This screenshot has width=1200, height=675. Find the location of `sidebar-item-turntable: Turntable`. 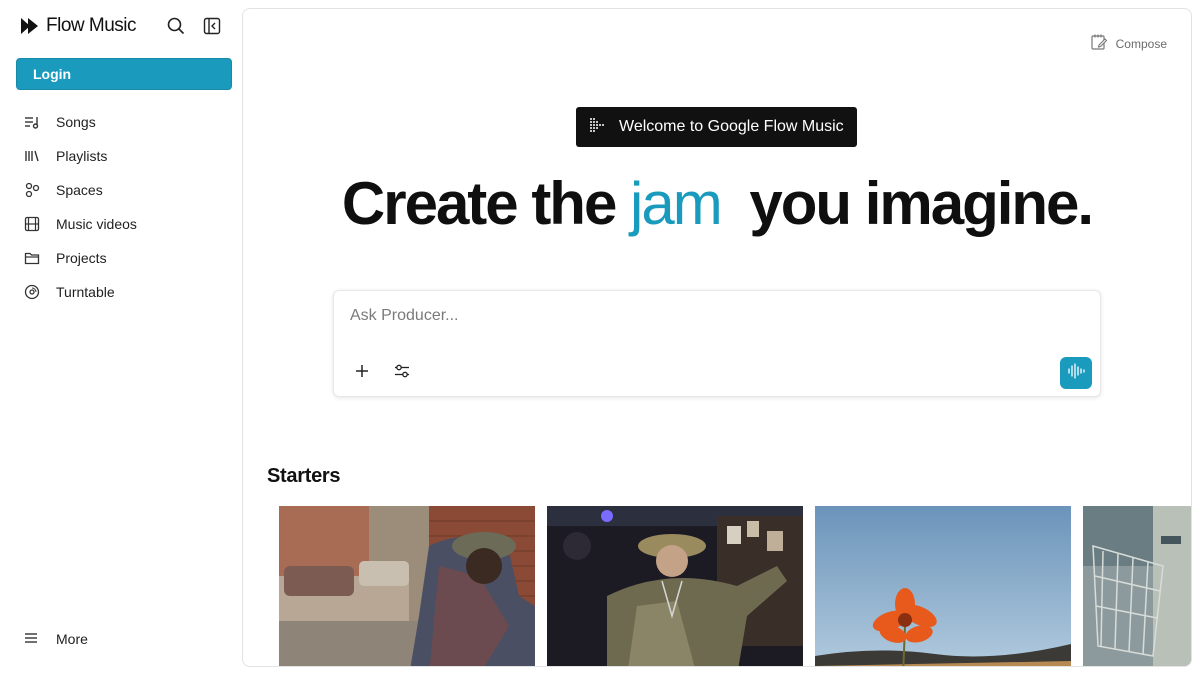

sidebar-item-turntable: Turntable is located at coordinates (129, 292).